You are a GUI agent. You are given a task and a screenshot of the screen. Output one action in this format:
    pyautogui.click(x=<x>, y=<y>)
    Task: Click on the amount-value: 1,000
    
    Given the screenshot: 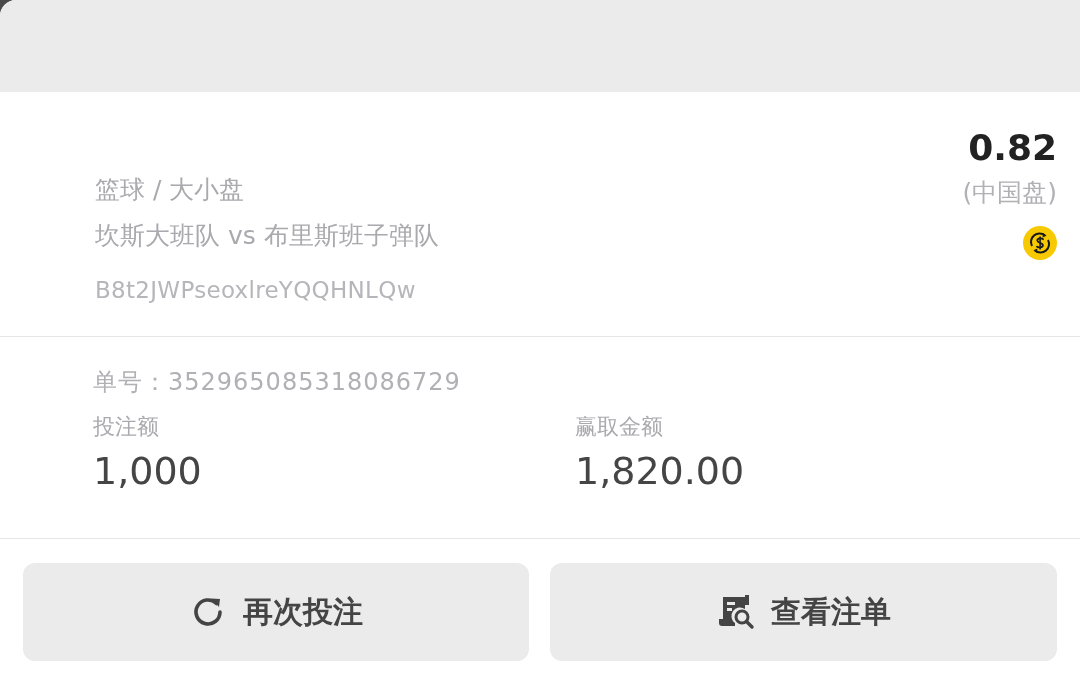 What is the action you would take?
    pyautogui.click(x=148, y=471)
    